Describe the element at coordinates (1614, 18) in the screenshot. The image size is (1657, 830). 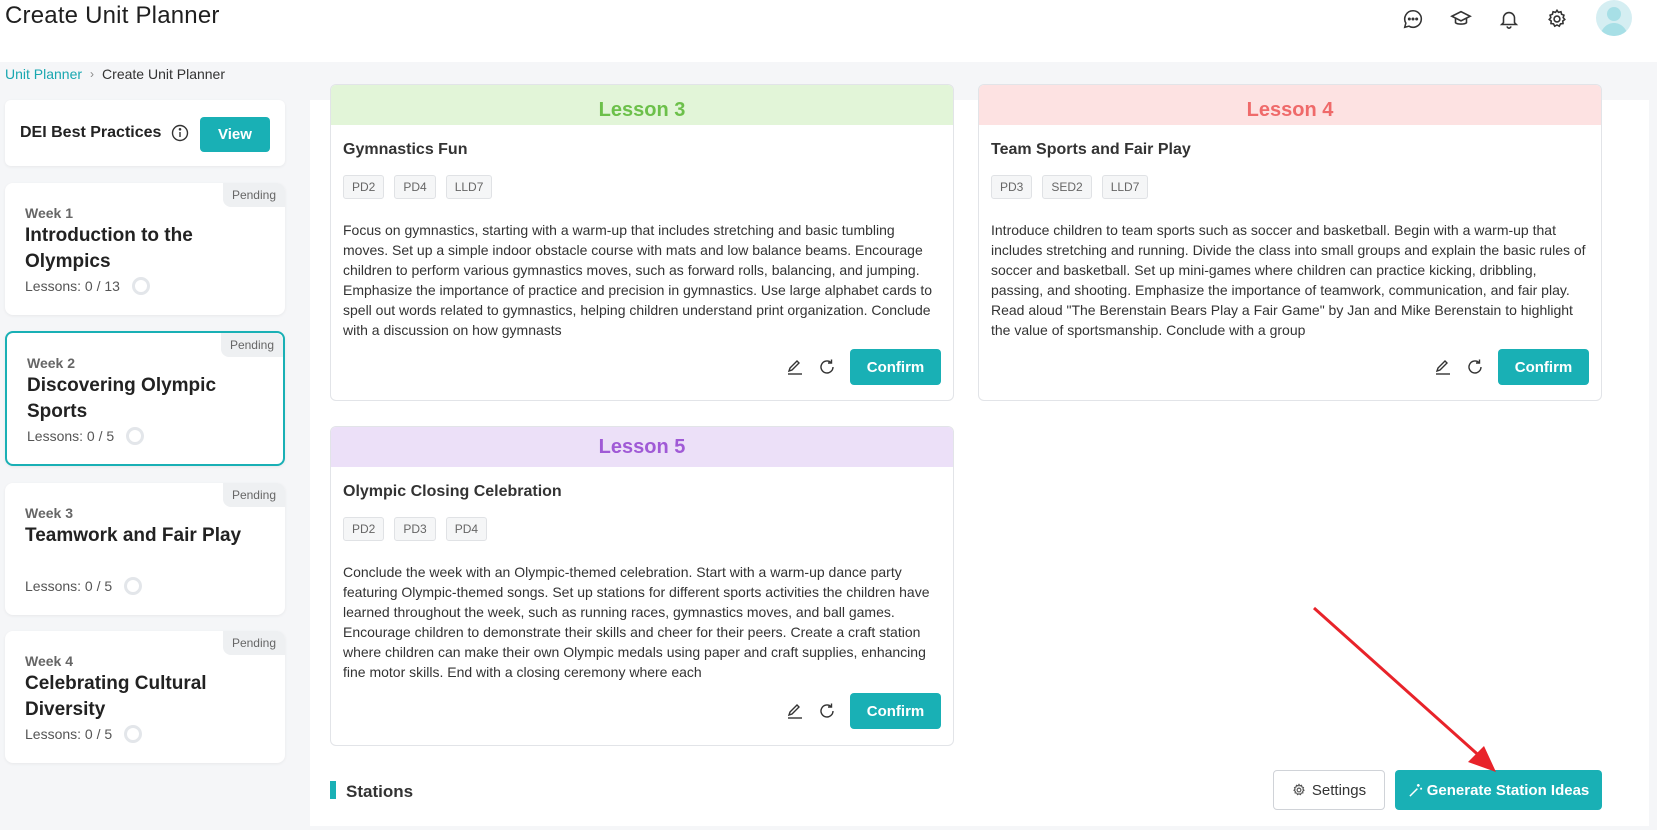
I see `avatar` at that location.